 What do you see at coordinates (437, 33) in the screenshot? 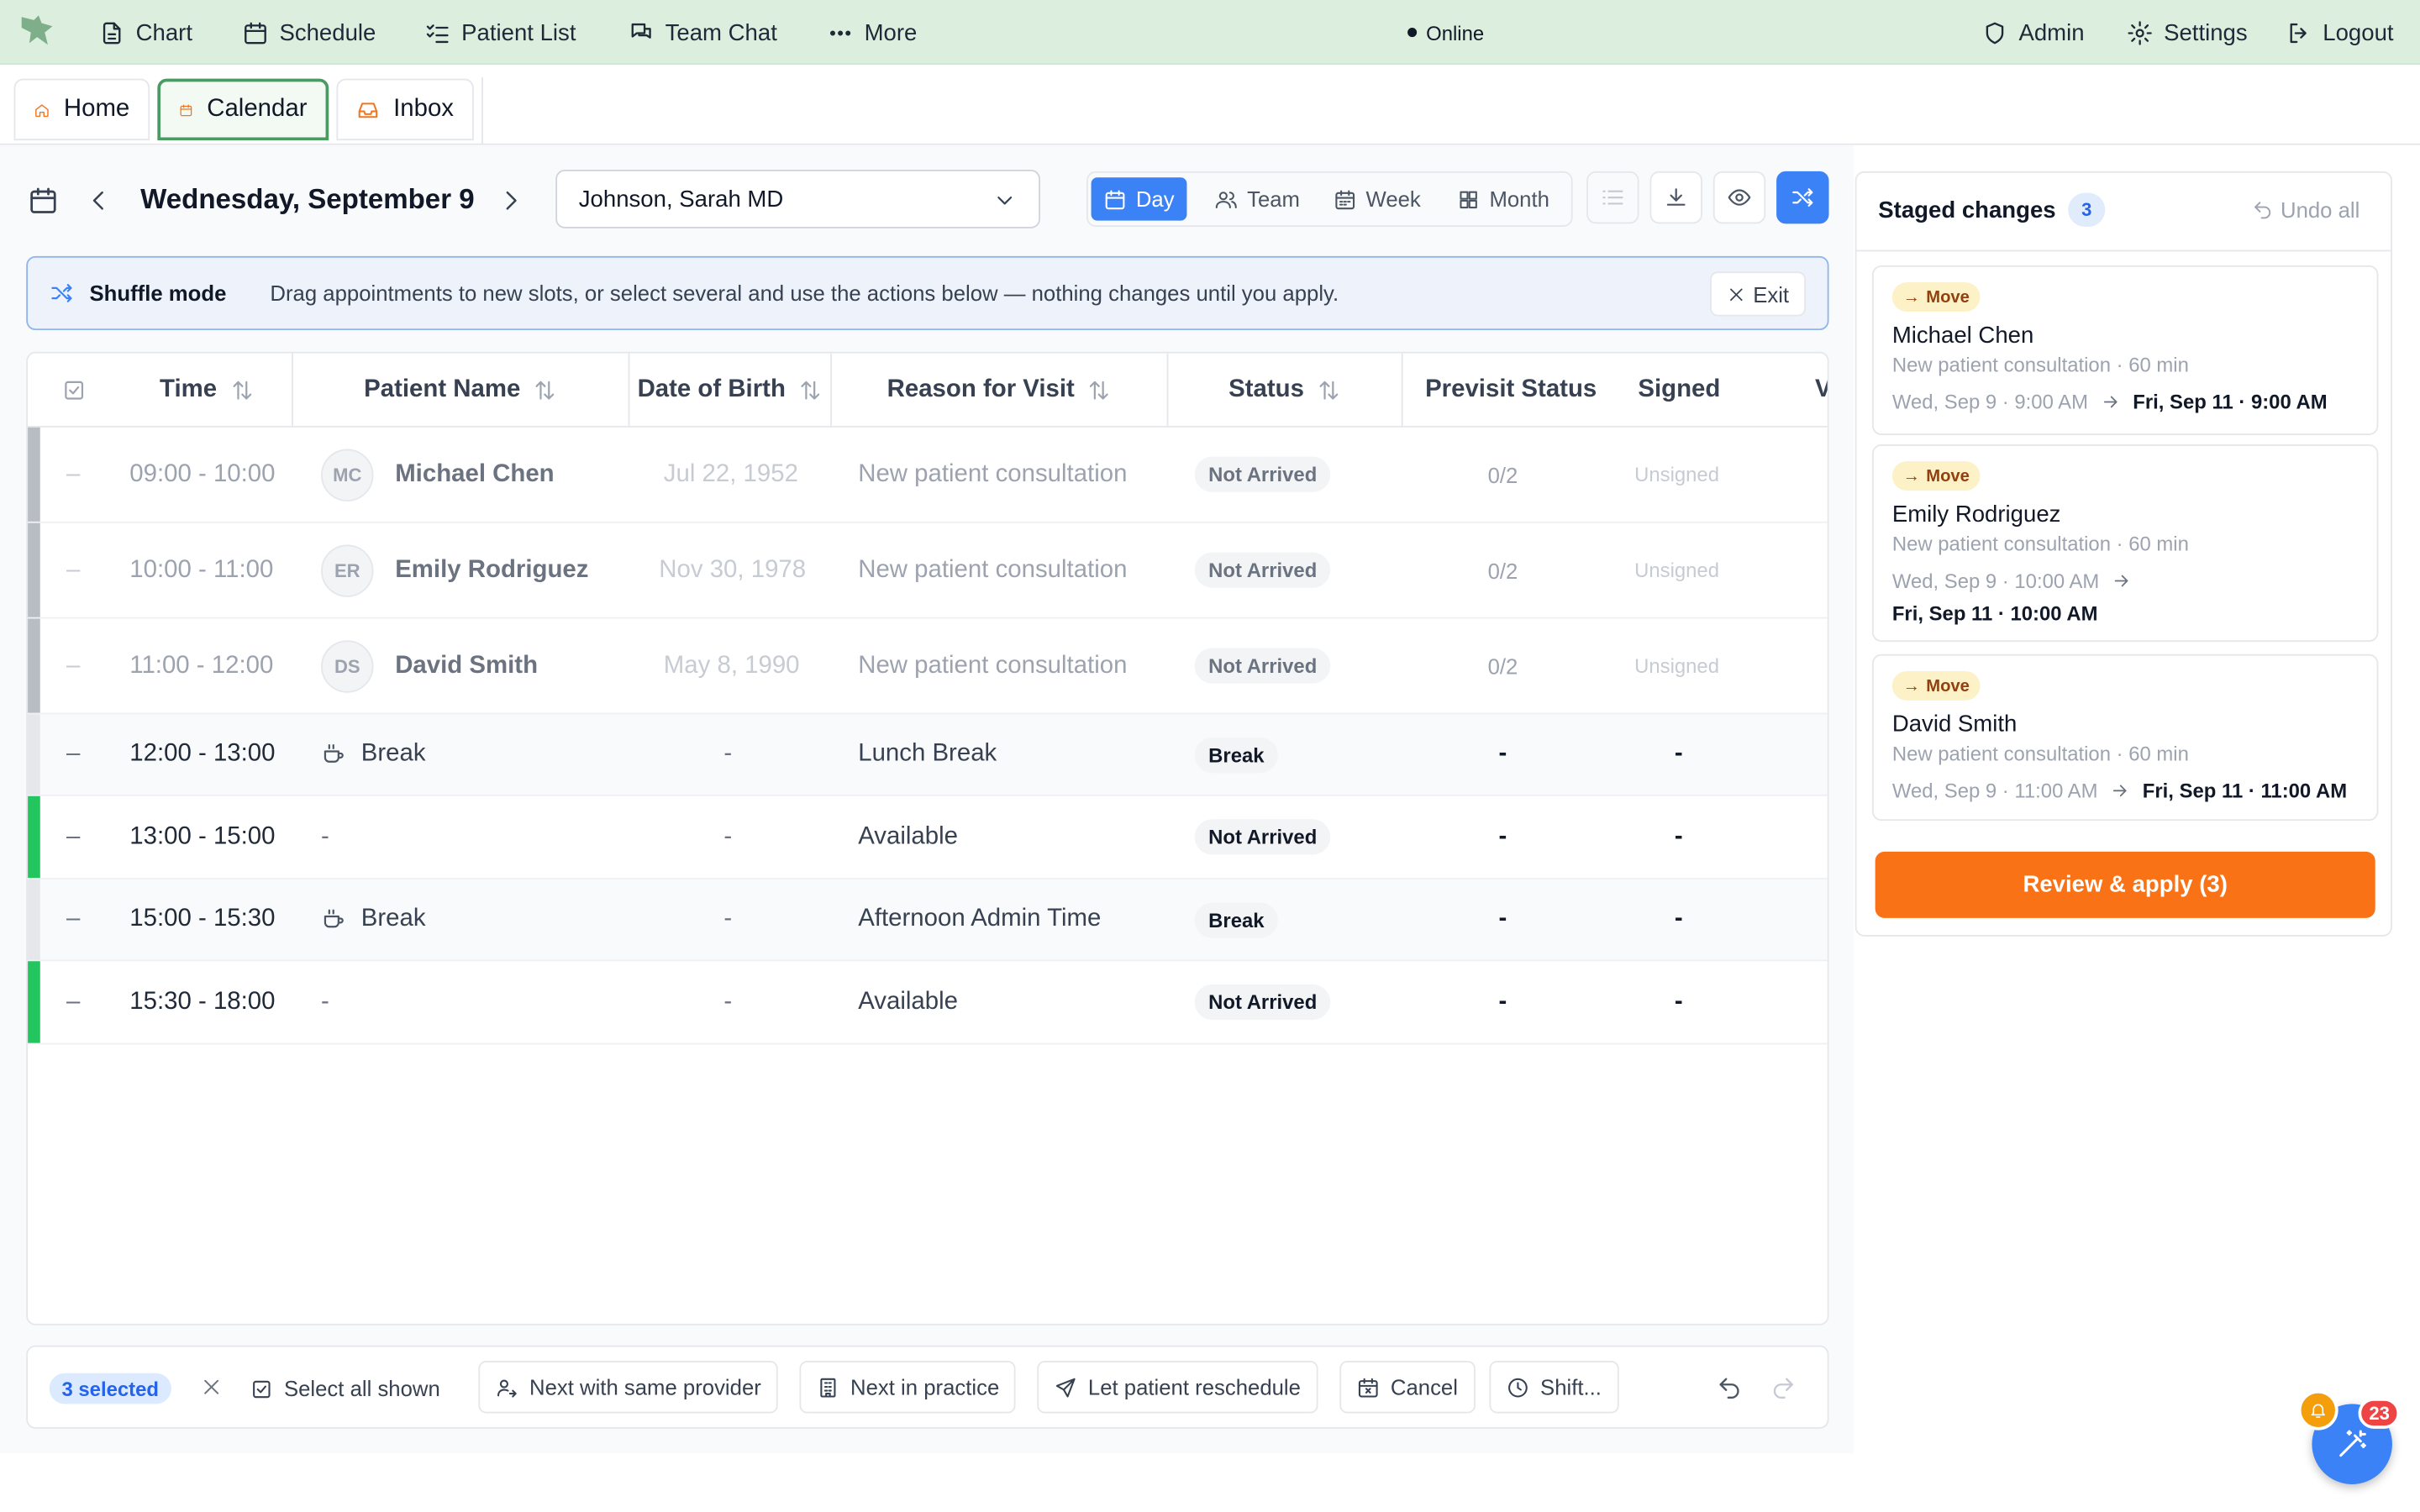
I see `list-check-icon` at bounding box center [437, 33].